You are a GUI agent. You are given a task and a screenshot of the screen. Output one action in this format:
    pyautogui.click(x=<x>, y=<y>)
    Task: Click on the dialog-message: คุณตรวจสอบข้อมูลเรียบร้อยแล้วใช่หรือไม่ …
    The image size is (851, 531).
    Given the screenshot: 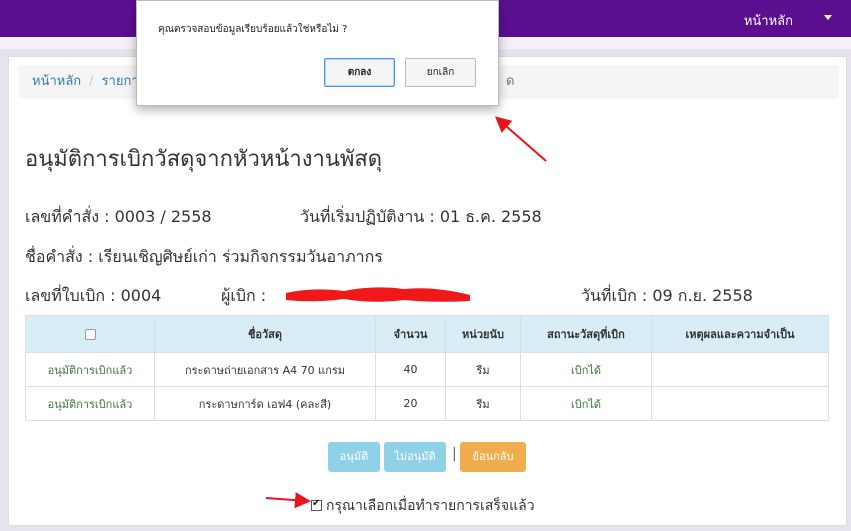 What is the action you would take?
    pyautogui.click(x=253, y=29)
    